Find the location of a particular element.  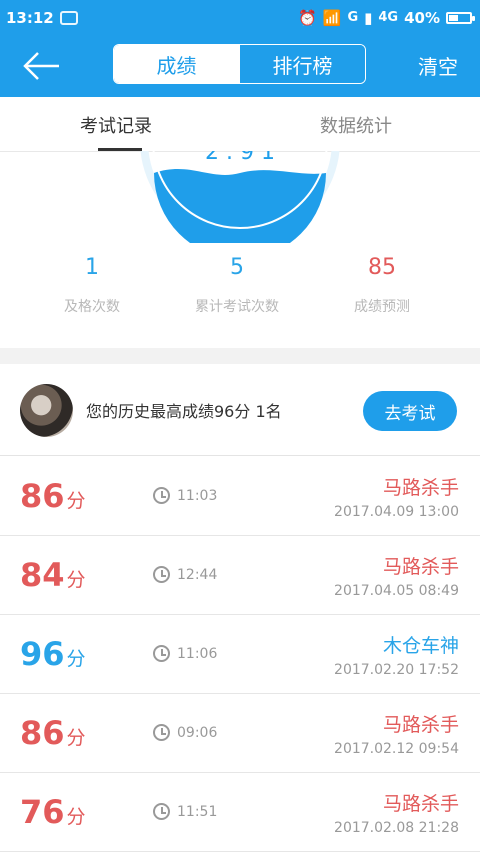

status-time: 13:12 is located at coordinates (30, 17).